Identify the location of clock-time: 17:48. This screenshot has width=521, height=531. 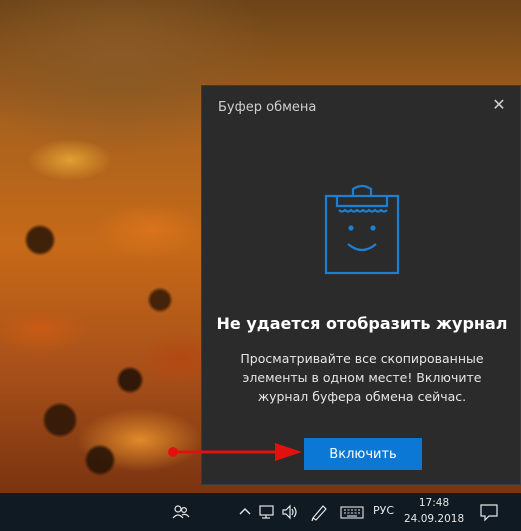
(434, 503).